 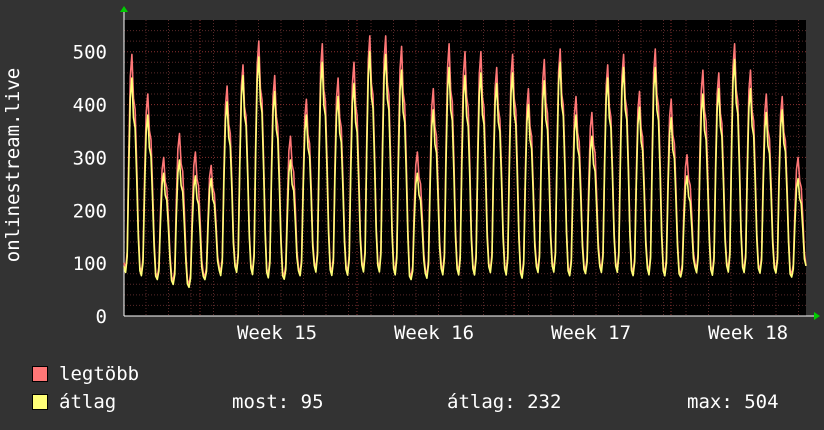 I want to click on stat-avg: átlag: 232, so click(x=504, y=402).